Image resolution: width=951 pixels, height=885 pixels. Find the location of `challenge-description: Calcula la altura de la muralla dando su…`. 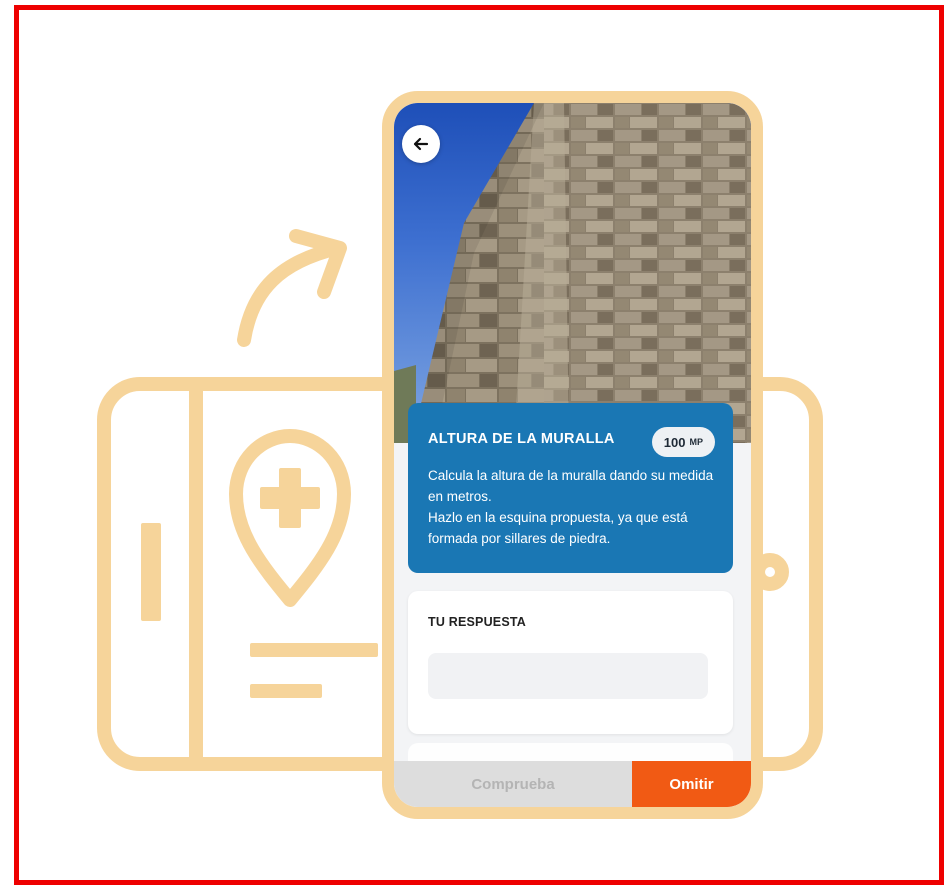

challenge-description: Calcula la altura de la muralla dando su… is located at coordinates (571, 507).